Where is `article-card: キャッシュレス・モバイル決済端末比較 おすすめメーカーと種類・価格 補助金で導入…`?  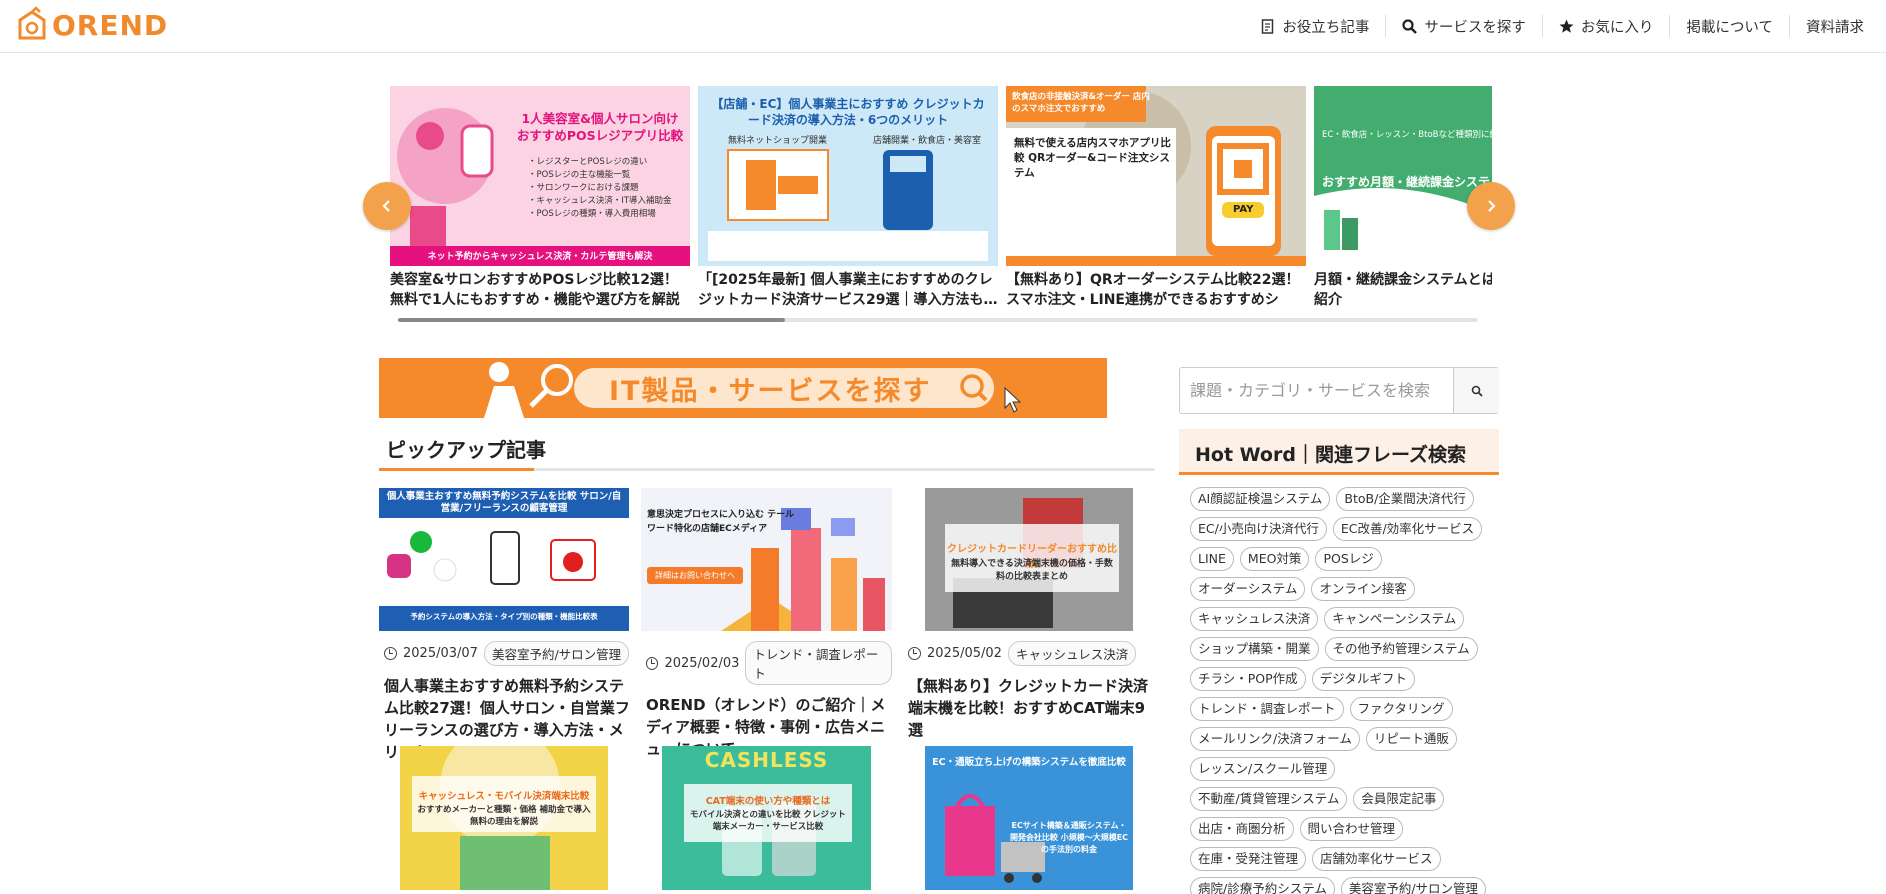 article-card: キャッシュレス・モバイル決済端末比較 おすすめメーカーと種類・価格 補助金で導入… is located at coordinates (525, 818).